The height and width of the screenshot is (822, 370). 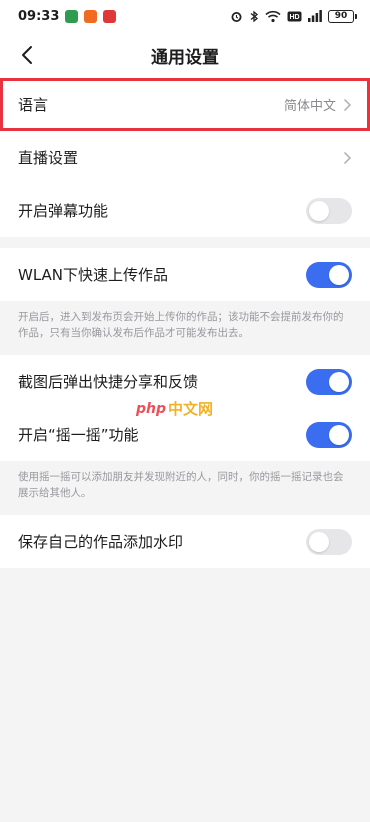 I want to click on danmaku-toggle, so click(x=329, y=210).